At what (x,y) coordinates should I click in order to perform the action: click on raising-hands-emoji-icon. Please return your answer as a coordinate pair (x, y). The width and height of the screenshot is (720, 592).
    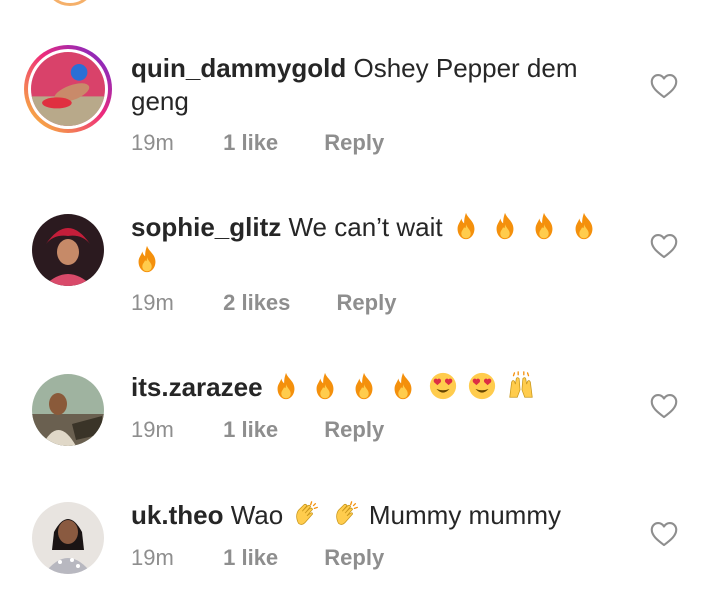
    Looking at the image, I should click on (521, 386).